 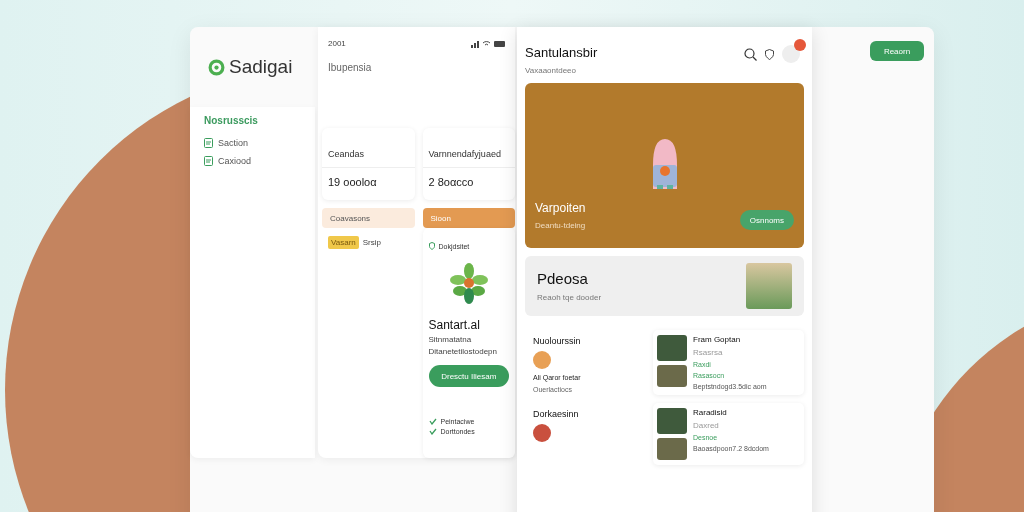 What do you see at coordinates (560, 208) in the screenshot?
I see `hero-title: Varpoiten` at bounding box center [560, 208].